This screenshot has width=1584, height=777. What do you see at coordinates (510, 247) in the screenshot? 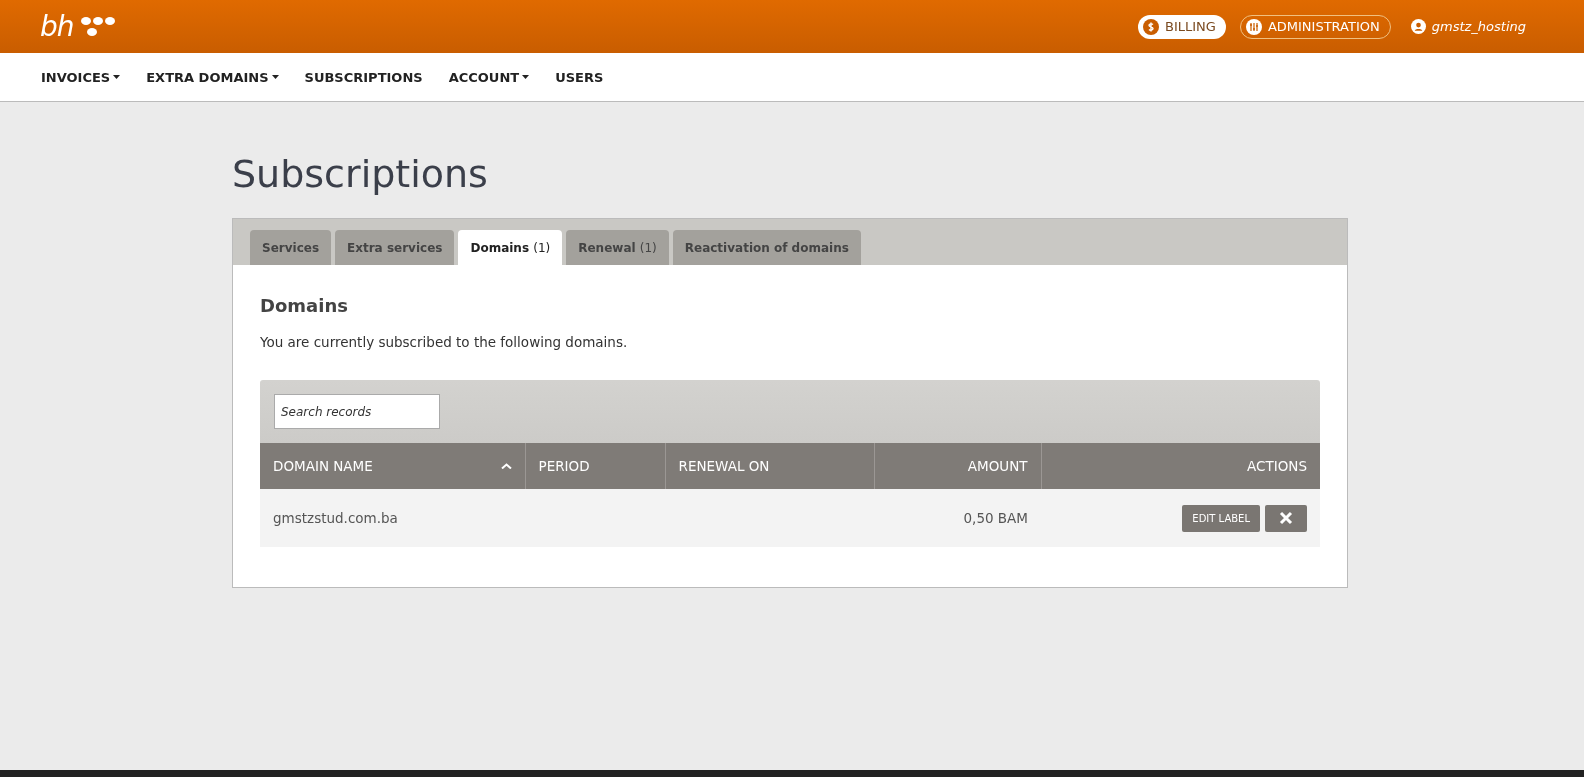
I see `tab: Domains (1)` at bounding box center [510, 247].